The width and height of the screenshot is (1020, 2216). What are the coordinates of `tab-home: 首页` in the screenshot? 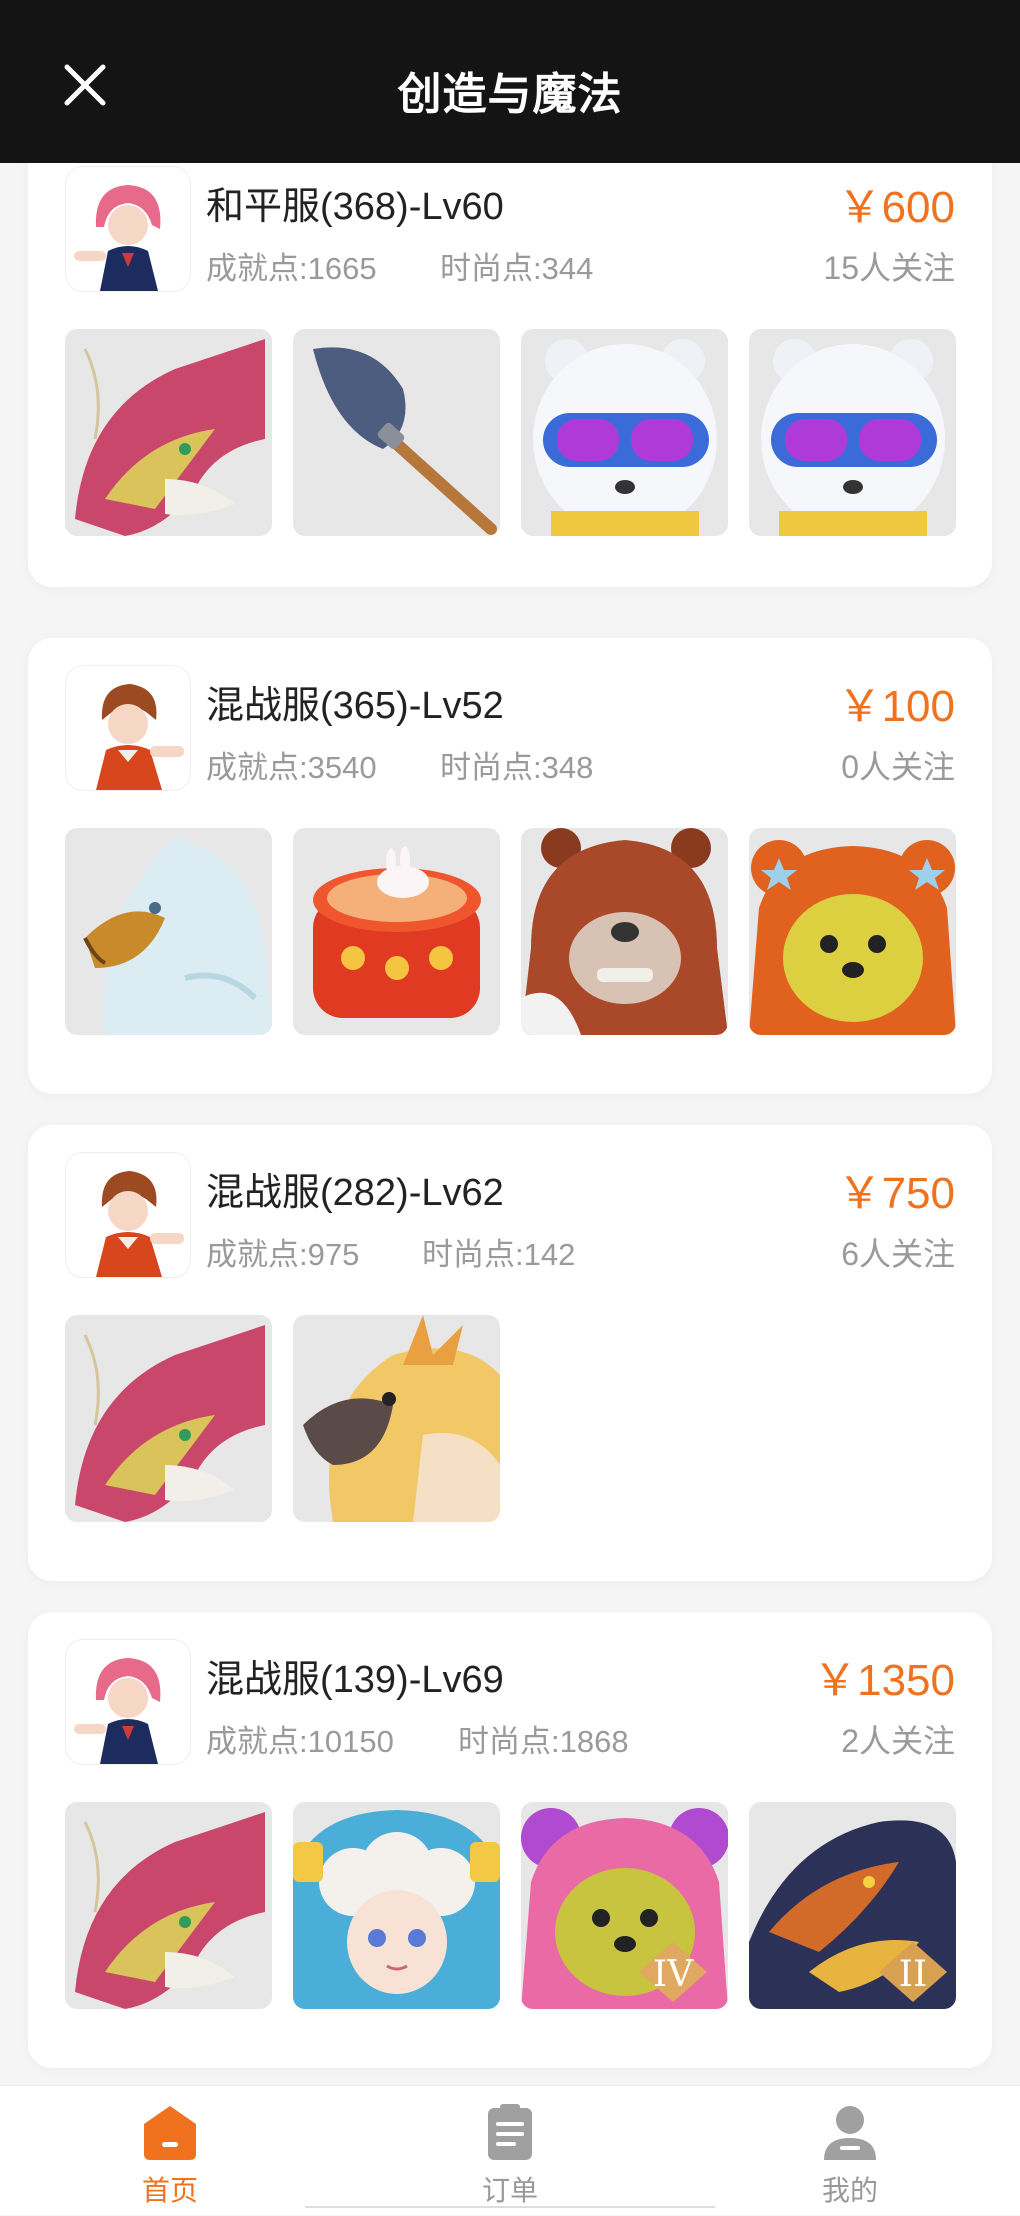 It's located at (170, 2154).